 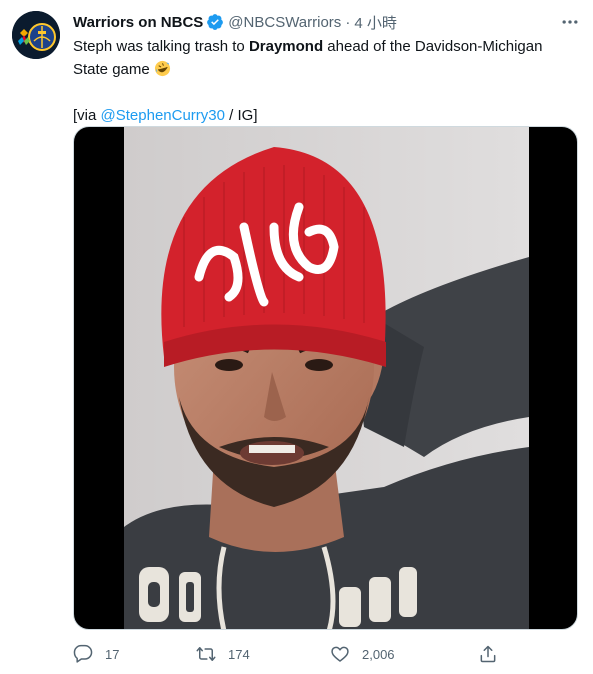 I want to click on rolling-on-floor-laughing-emoji, so click(x=162, y=68).